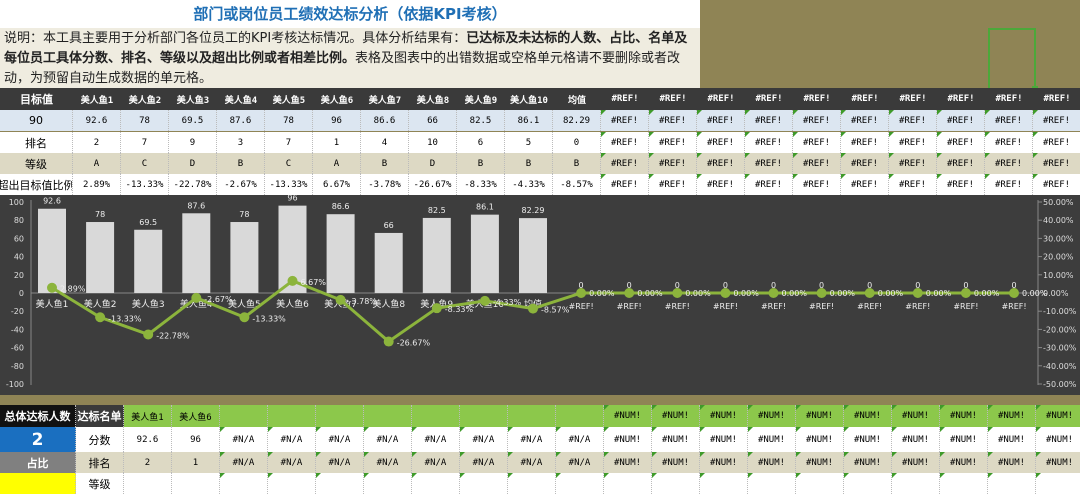 The width and height of the screenshot is (1080, 494). What do you see at coordinates (337, 163) in the screenshot?
I see `table-cell: A` at bounding box center [337, 163].